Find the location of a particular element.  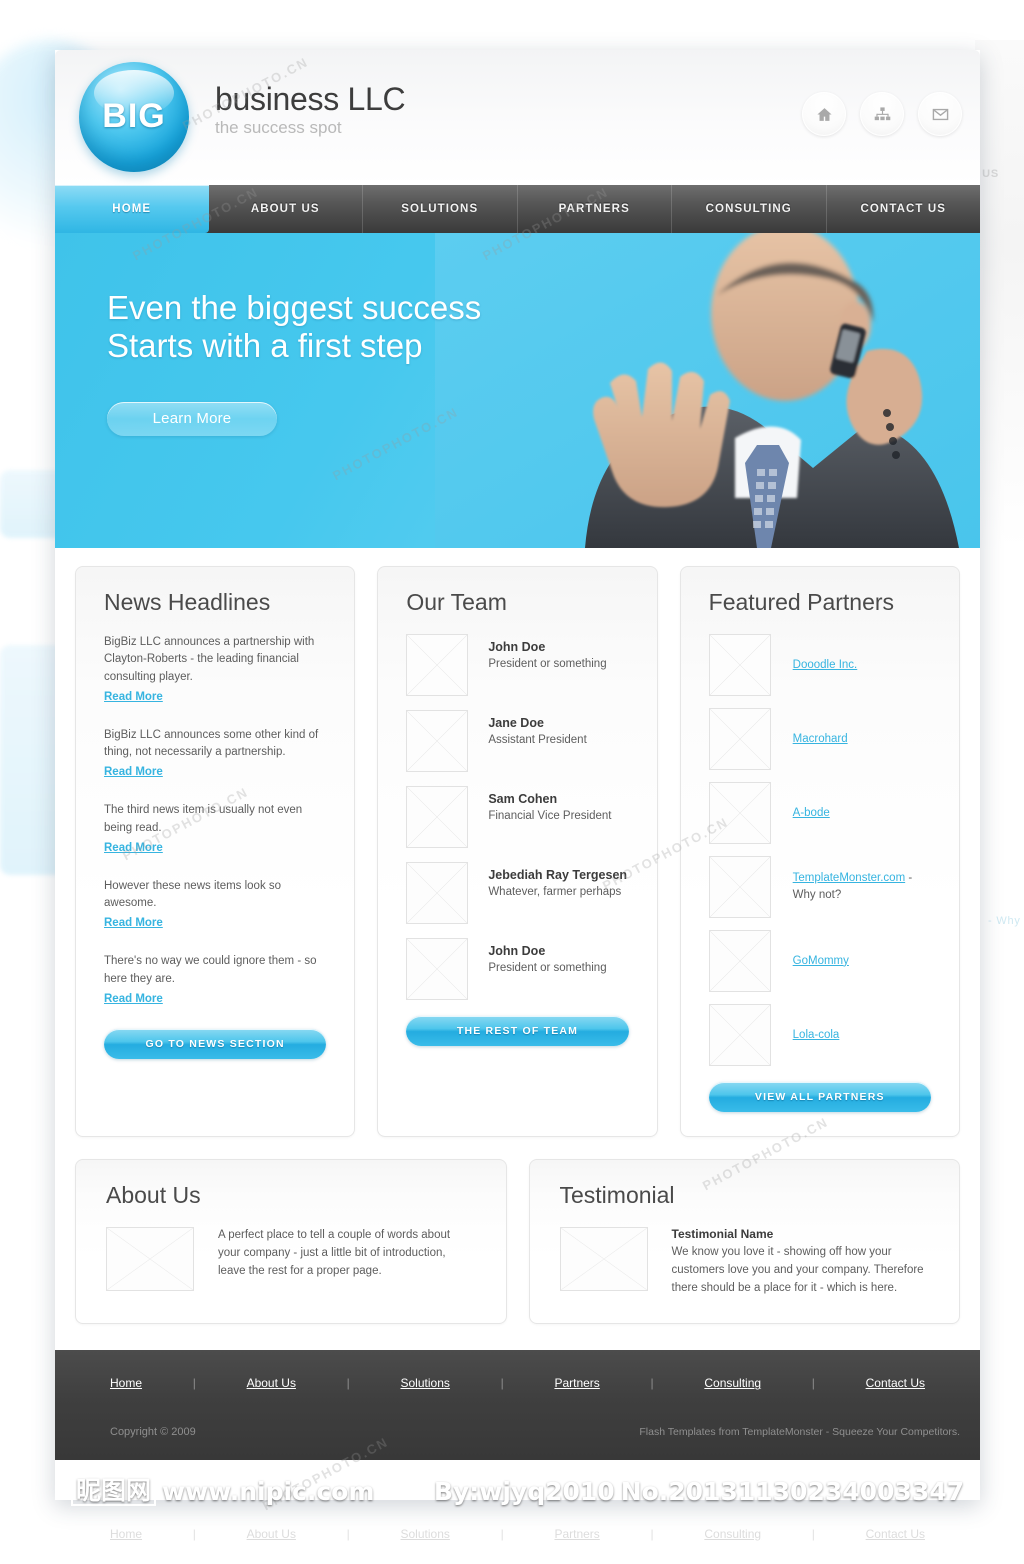

member-name: Jane Doe is located at coordinates (516, 723).